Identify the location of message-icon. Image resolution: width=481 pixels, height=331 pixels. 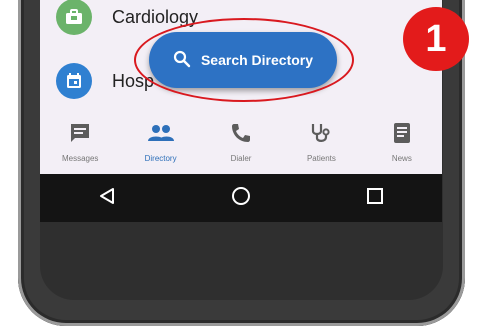
(80, 135).